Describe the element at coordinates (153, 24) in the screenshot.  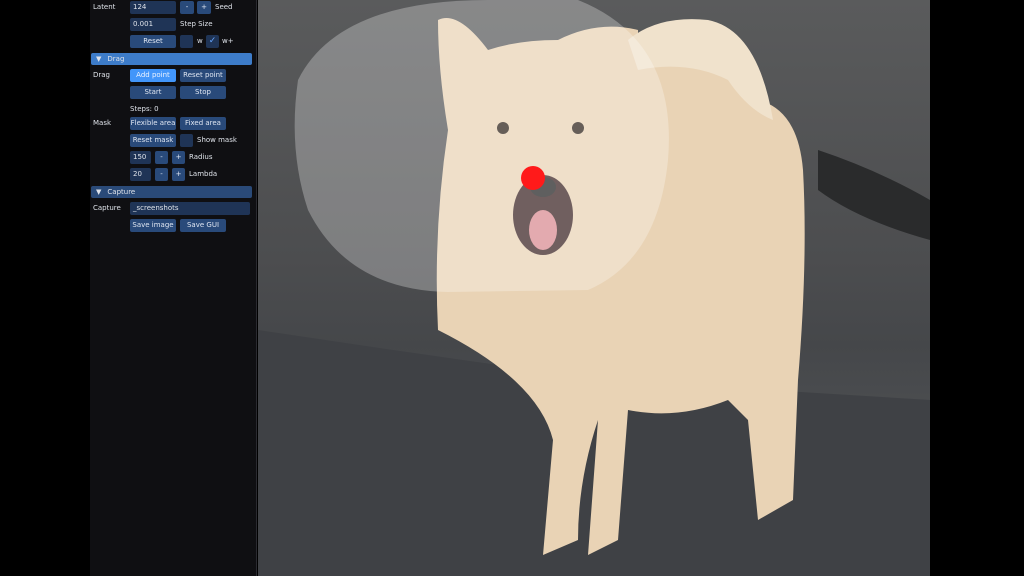
I see `step-size-input: 0.001` at that location.